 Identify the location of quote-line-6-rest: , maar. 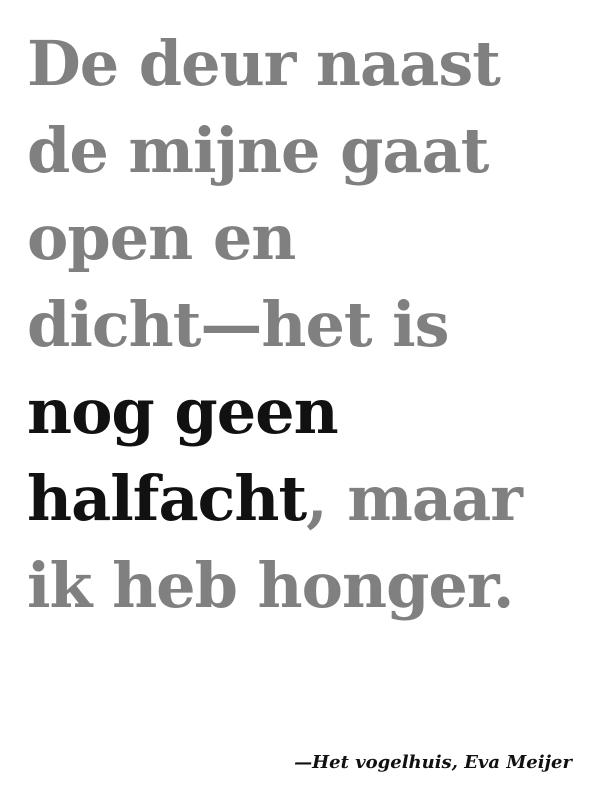
(414, 498).